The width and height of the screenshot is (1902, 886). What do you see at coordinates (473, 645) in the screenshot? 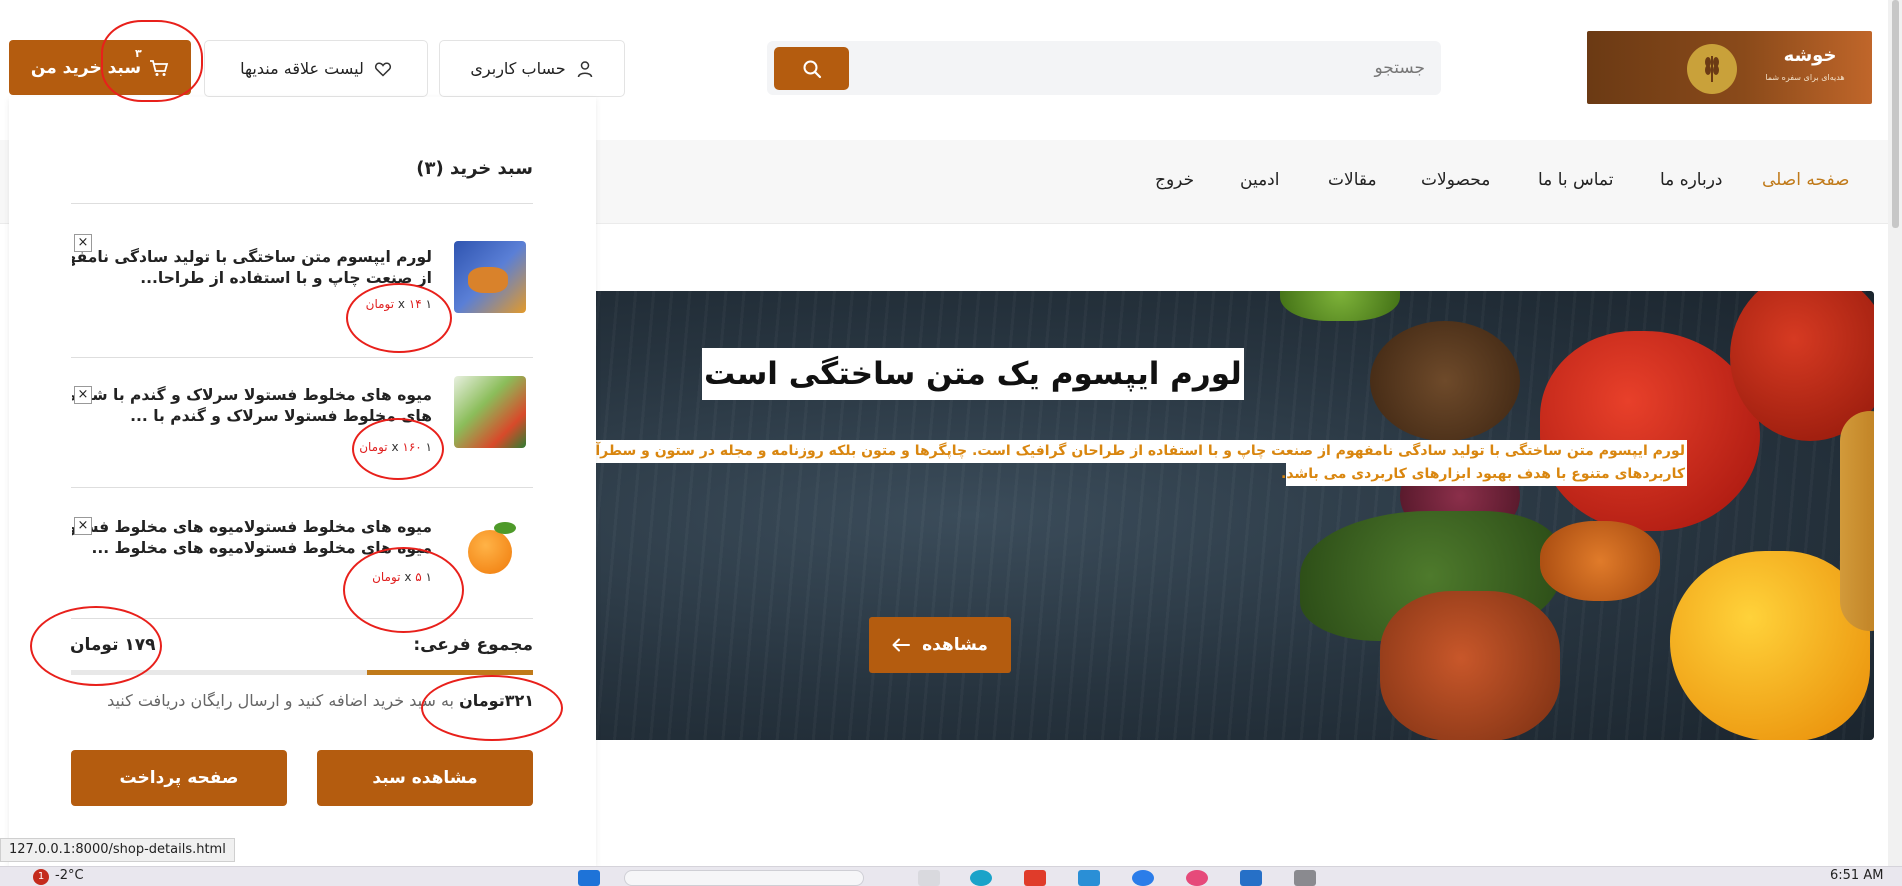
I see `subtotal-label: مجموع فرعی:` at bounding box center [473, 645].